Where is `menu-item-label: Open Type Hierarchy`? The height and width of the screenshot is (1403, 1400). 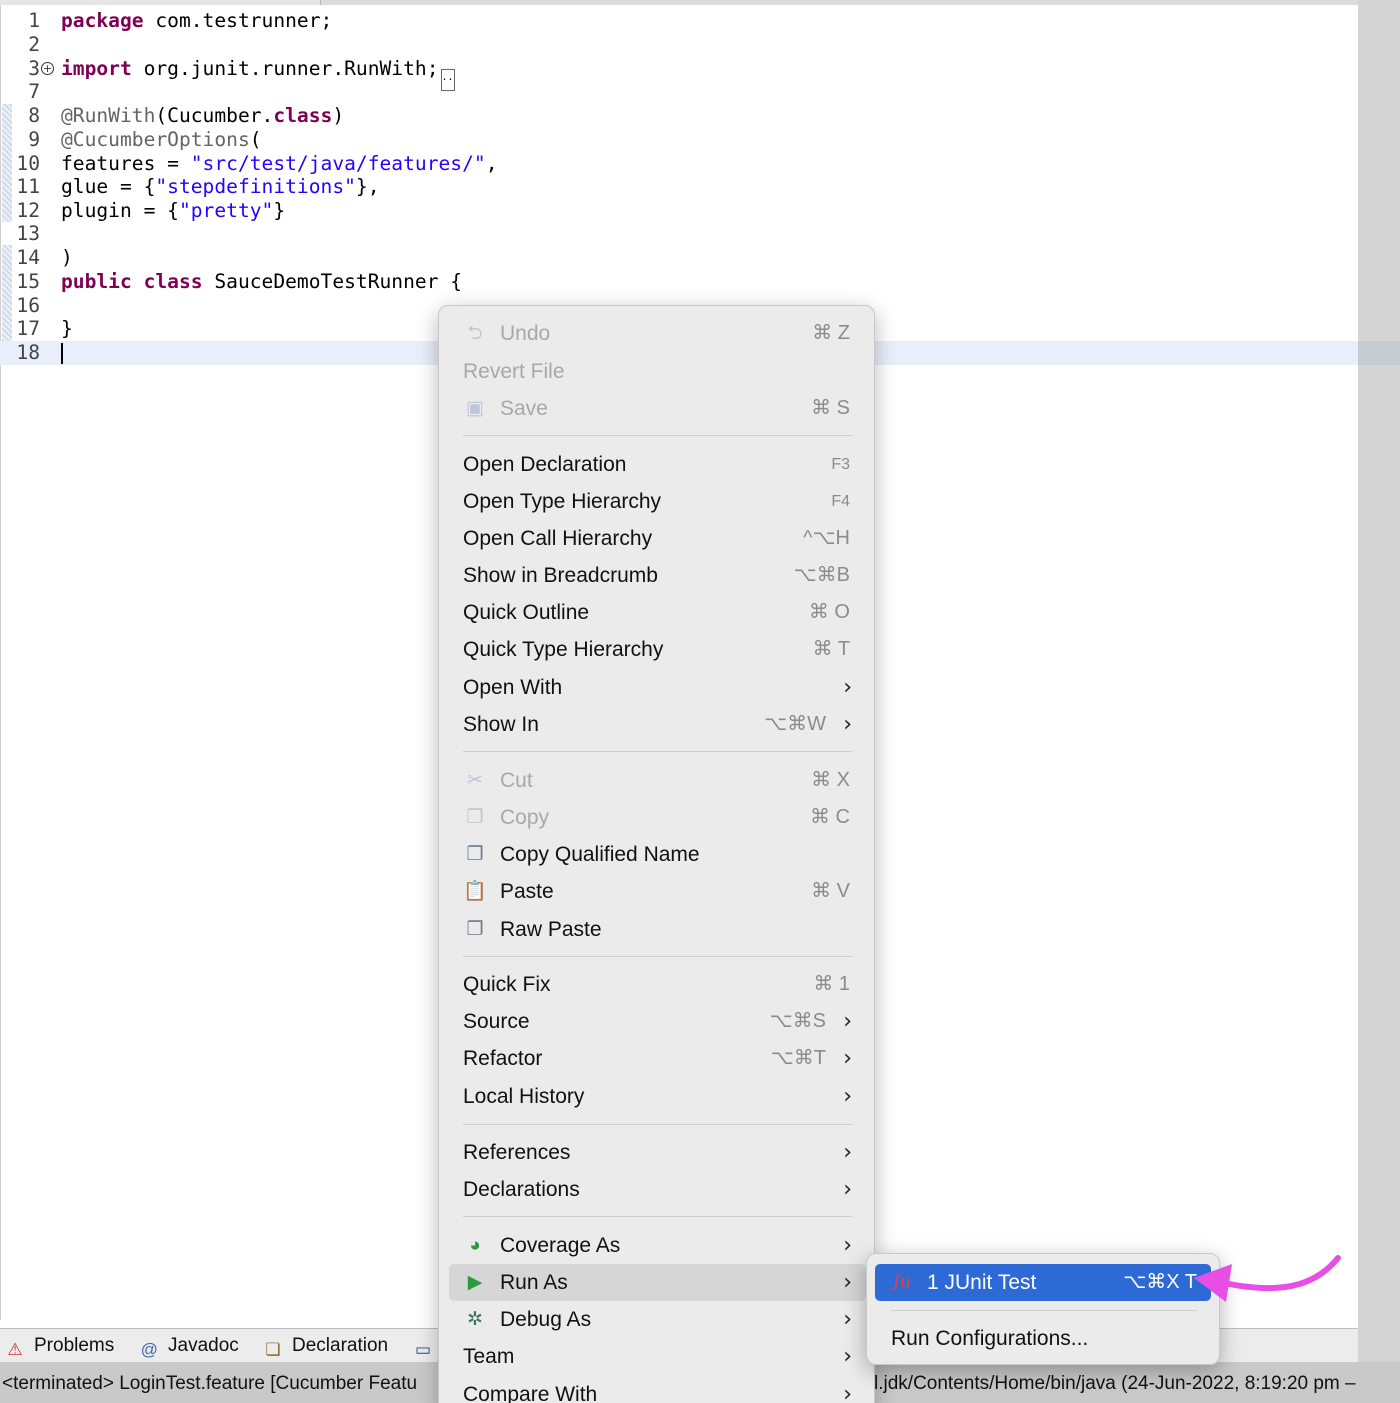
menu-item-label: Open Type Hierarchy is located at coordinates (562, 501).